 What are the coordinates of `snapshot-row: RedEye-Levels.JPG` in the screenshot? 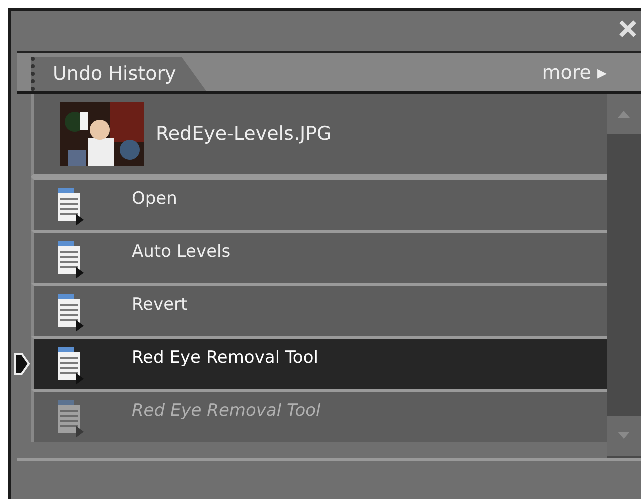 It's located at (319, 135).